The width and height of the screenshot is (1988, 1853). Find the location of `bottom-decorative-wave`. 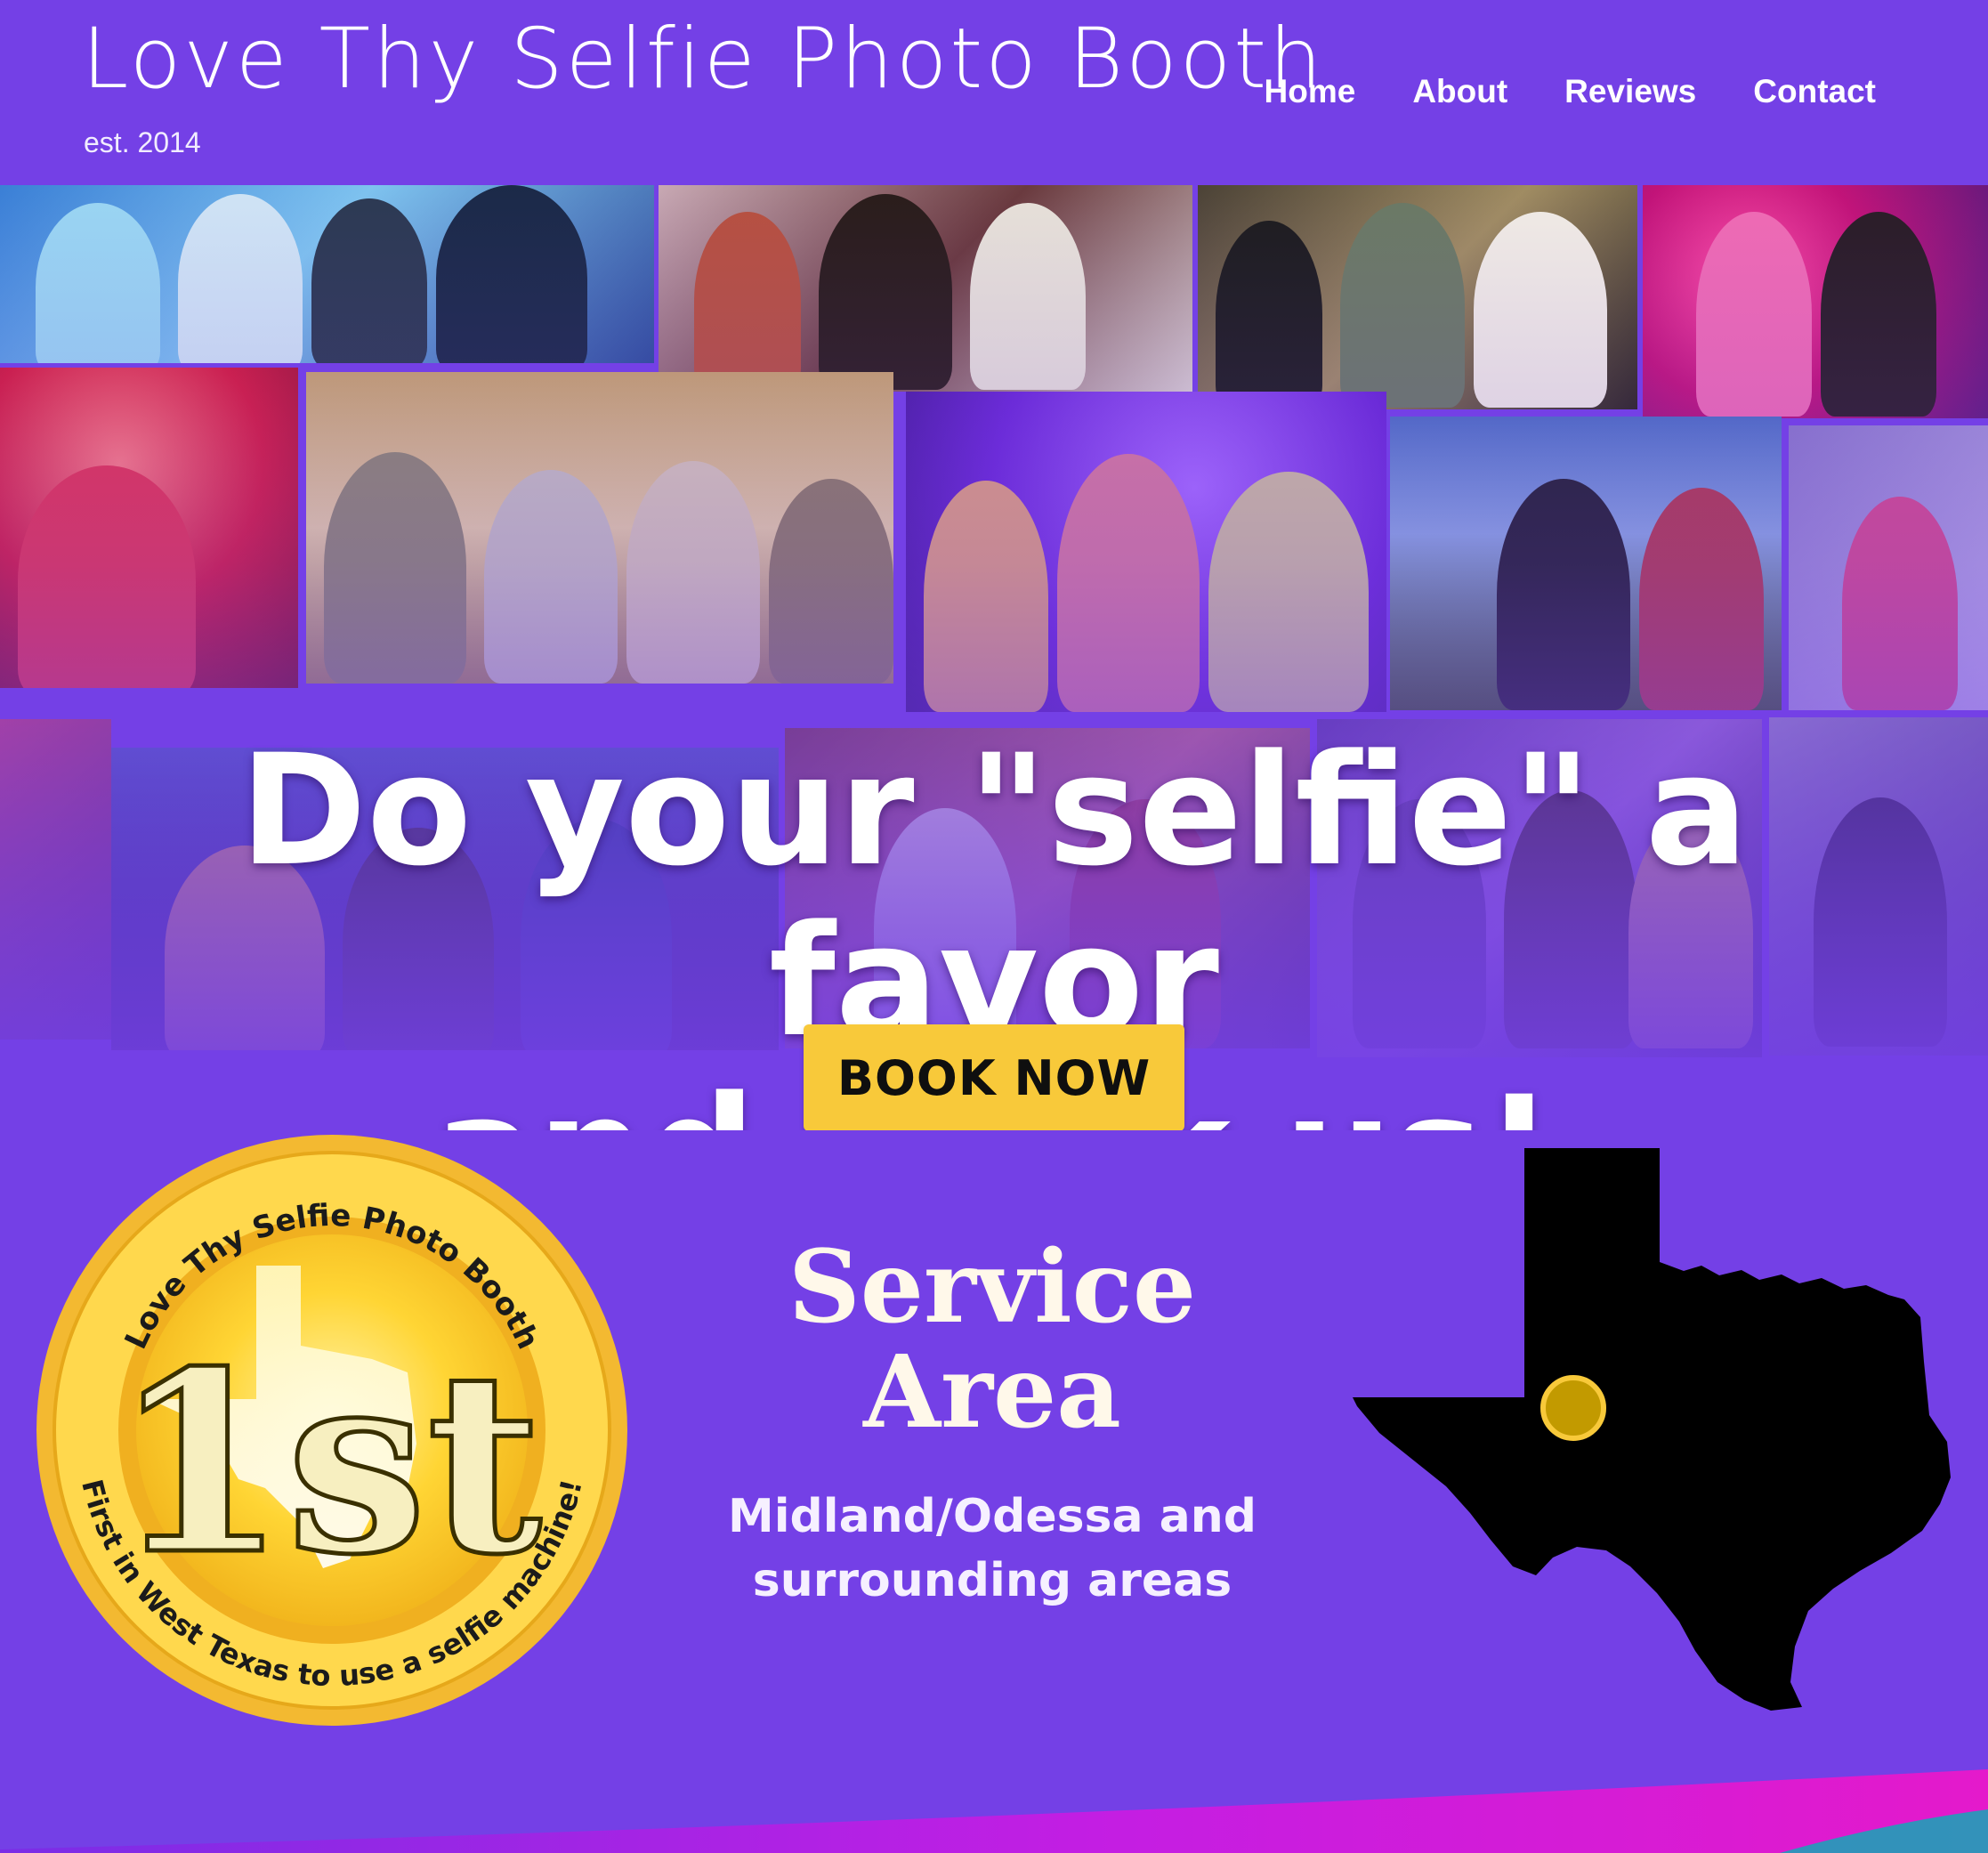

bottom-decorative-wave is located at coordinates (994, 1811).